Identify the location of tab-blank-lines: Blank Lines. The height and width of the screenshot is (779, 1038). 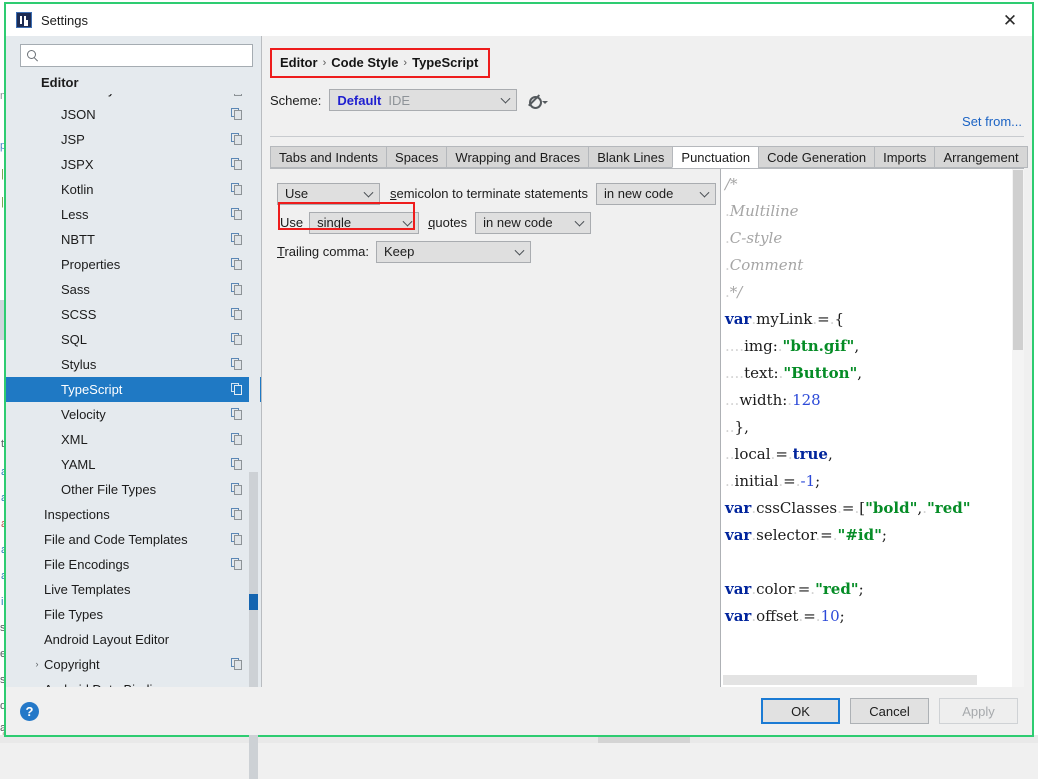
(630, 157).